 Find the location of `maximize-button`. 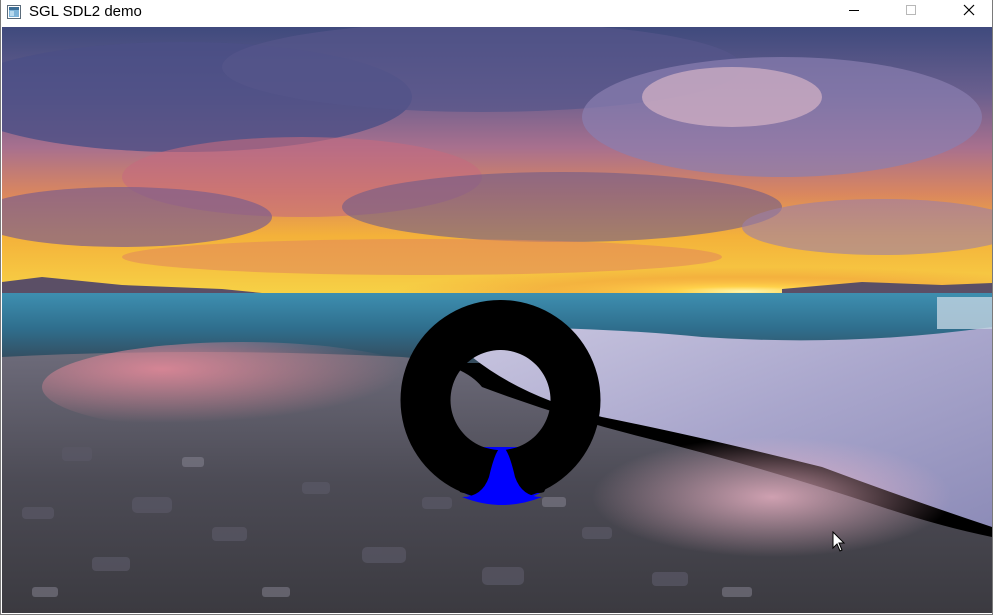

maximize-button is located at coordinates (911, 12).